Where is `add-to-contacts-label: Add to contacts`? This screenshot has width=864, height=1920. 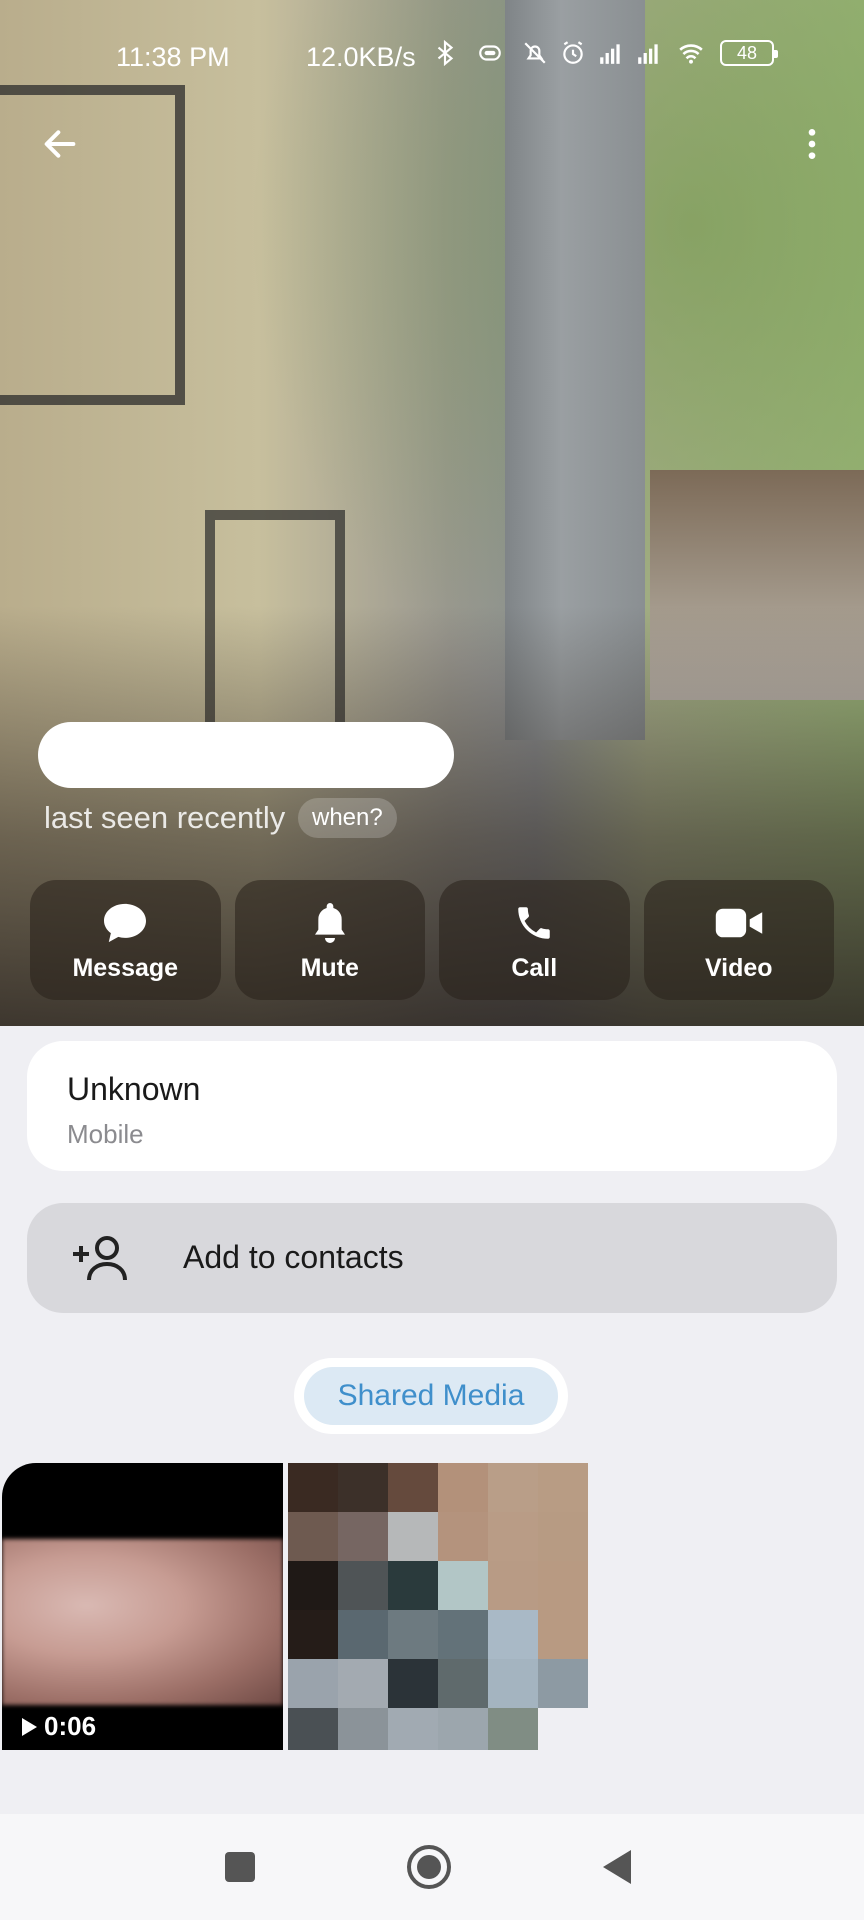
add-to-contacts-label: Add to contacts is located at coordinates (293, 1257).